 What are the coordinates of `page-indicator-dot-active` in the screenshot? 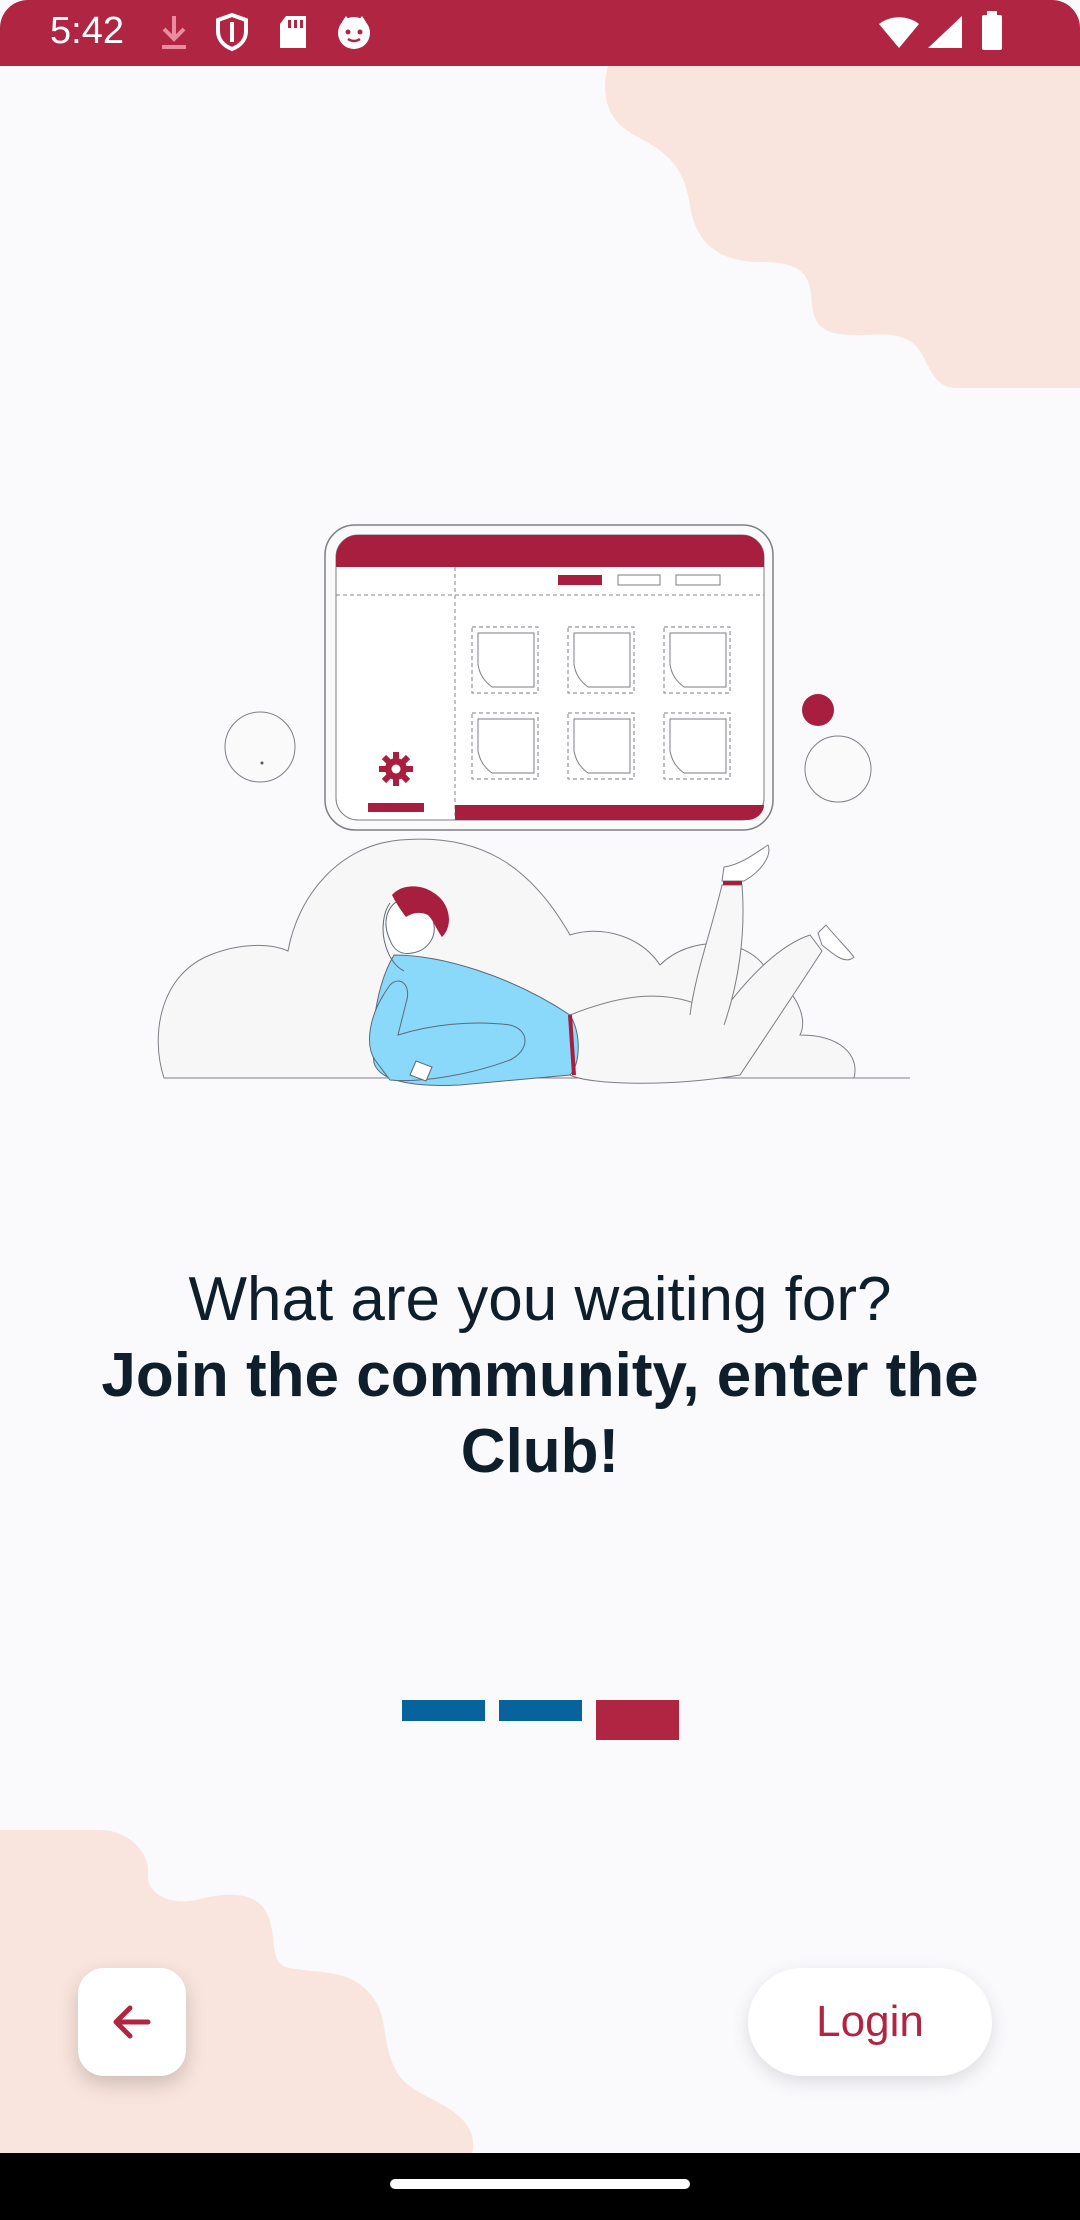 It's located at (637, 1720).